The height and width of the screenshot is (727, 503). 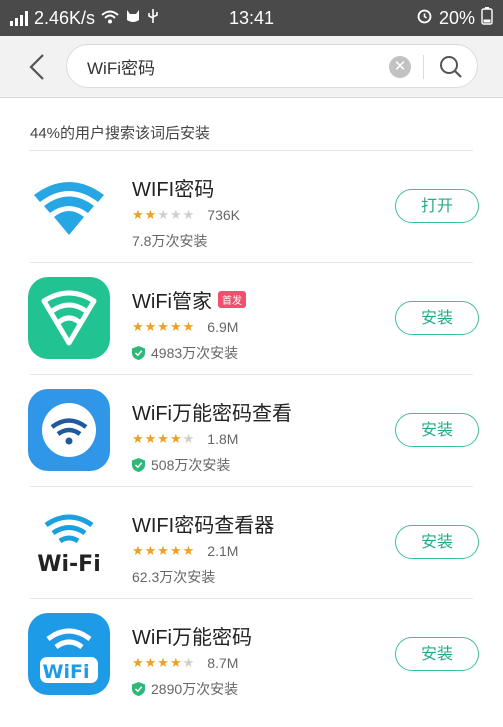 What do you see at coordinates (69, 206) in the screenshot?
I see `wifi-signal-icon` at bounding box center [69, 206].